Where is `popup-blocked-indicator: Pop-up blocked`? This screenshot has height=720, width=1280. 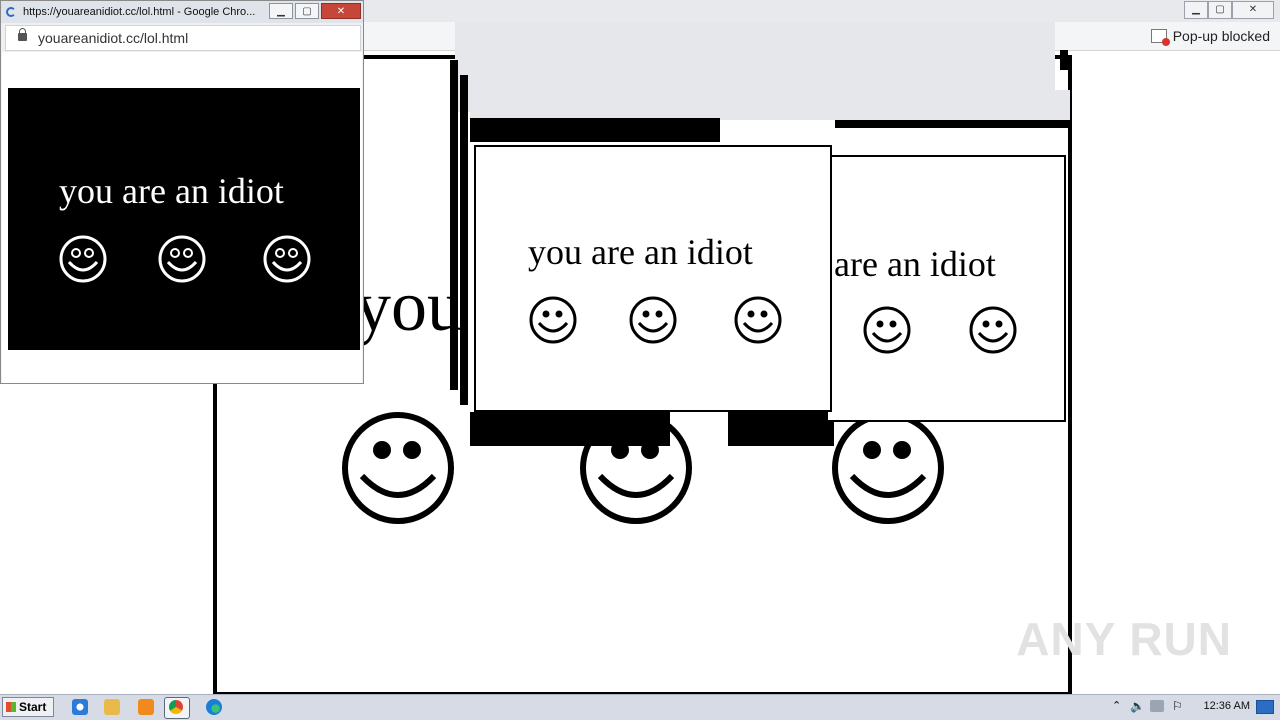 popup-blocked-indicator: Pop-up blocked is located at coordinates (1210, 37).